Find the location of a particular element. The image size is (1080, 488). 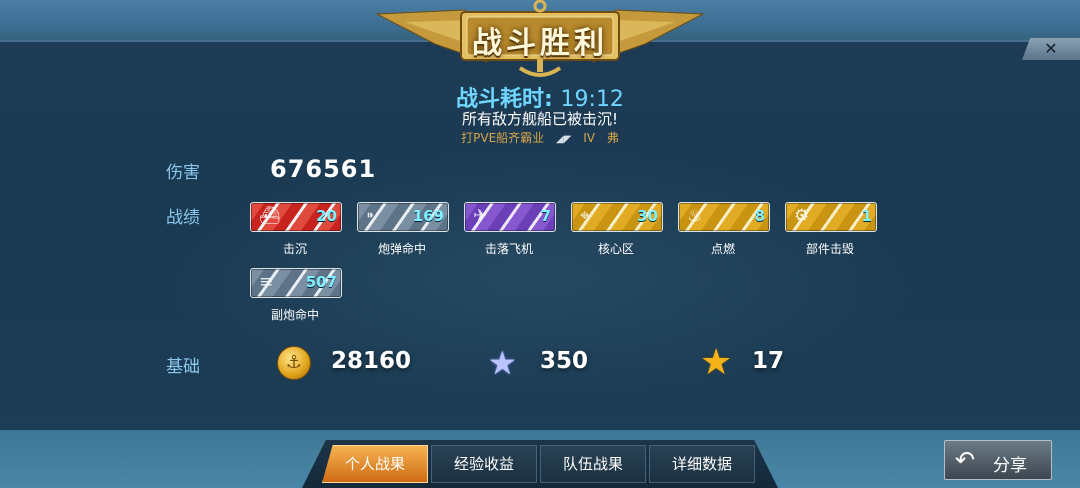

damage-value: 676561 is located at coordinates (323, 169).